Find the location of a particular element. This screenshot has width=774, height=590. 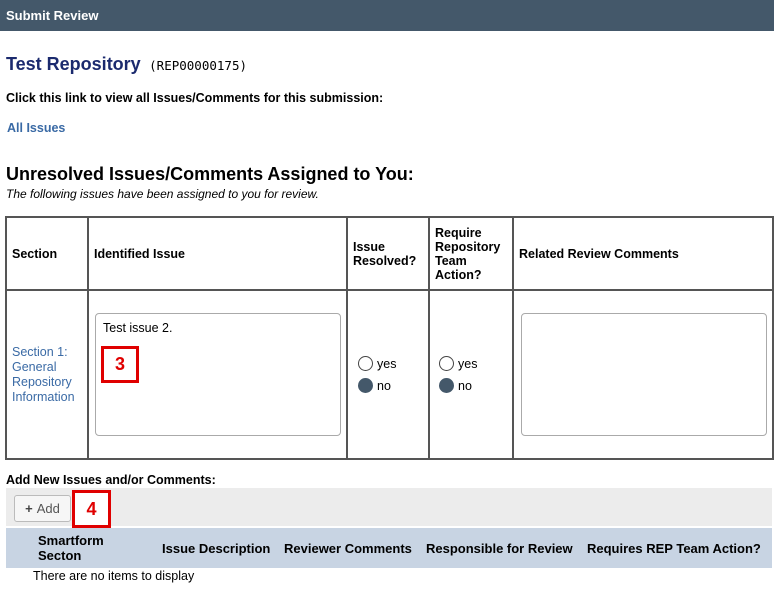

add-toolbar: + Add is located at coordinates (389, 507).